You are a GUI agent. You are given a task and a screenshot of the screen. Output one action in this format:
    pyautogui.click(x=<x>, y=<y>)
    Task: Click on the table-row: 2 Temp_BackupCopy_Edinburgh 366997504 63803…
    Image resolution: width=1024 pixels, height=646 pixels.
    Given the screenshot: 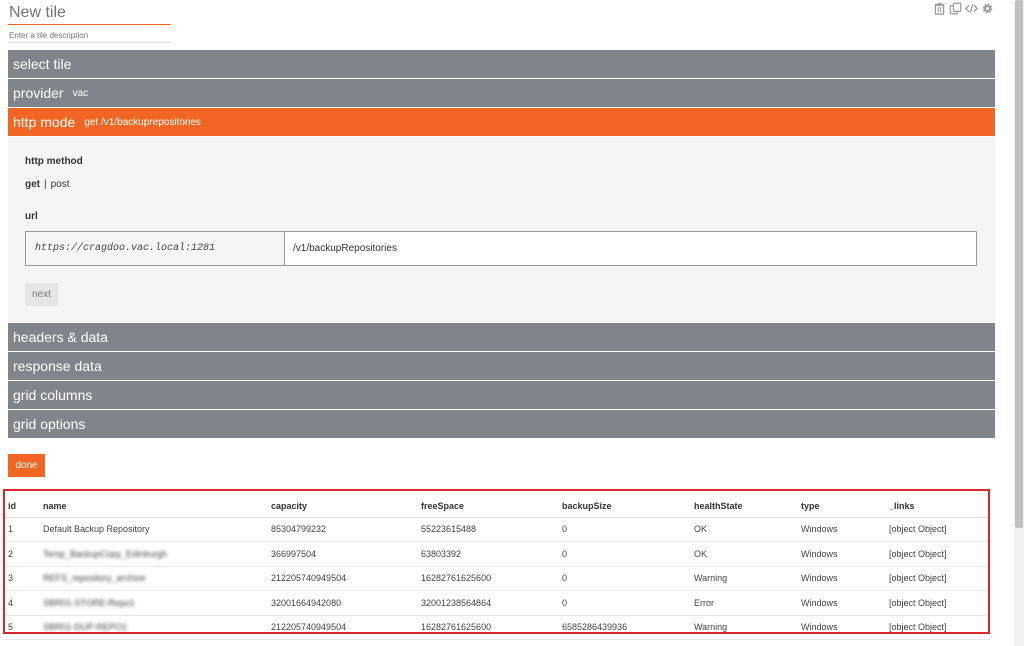 What is the action you would take?
    pyautogui.click(x=498, y=554)
    